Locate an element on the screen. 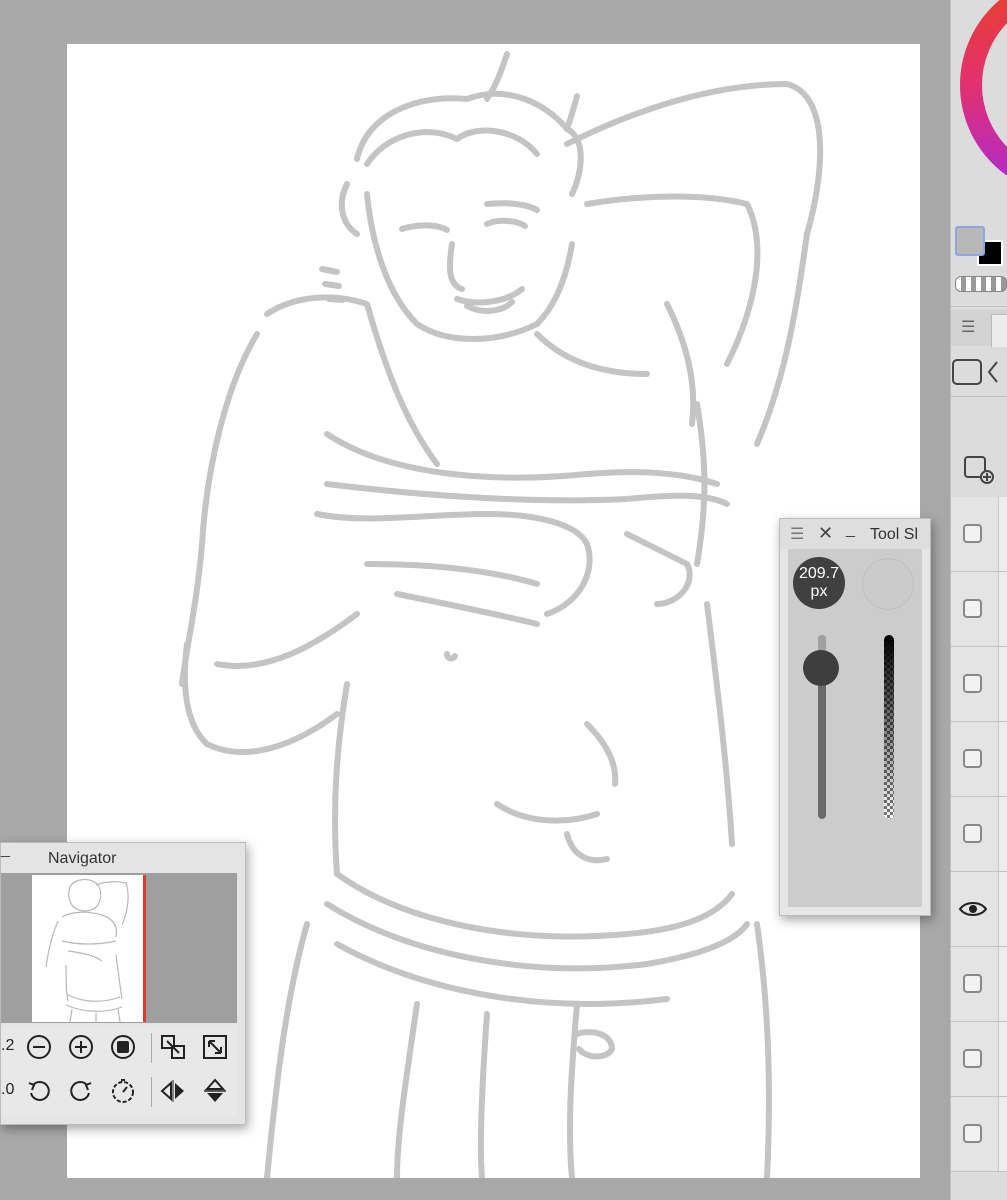 The width and height of the screenshot is (1007, 1200). navigator-preview is located at coordinates (119, 948).